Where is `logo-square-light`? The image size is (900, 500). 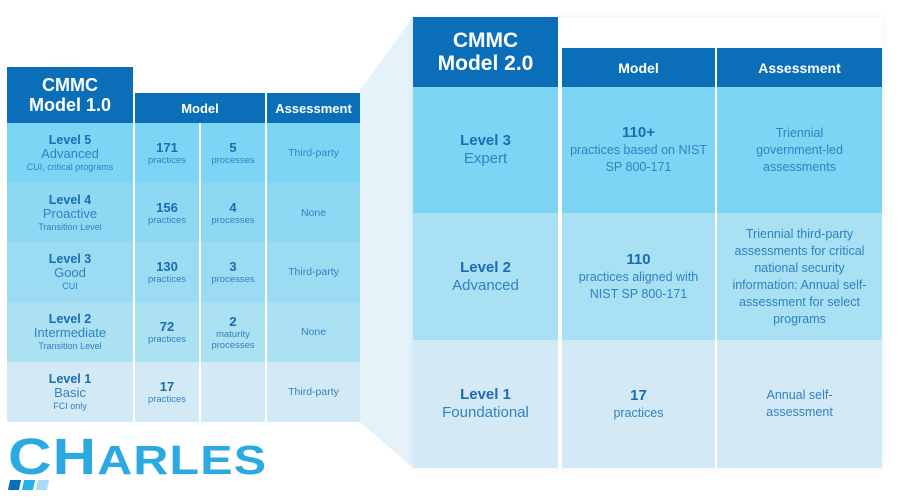 logo-square-light is located at coordinates (42, 485).